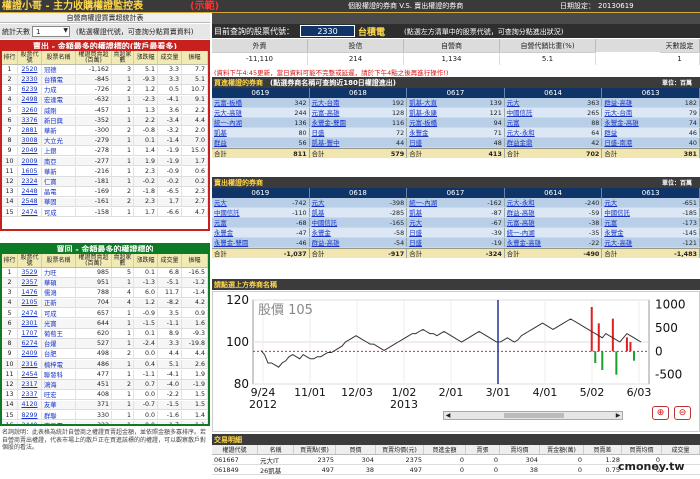  What do you see at coordinates (30, 191) in the screenshot?
I see `stock-code-link: 2448` at bounding box center [30, 191].